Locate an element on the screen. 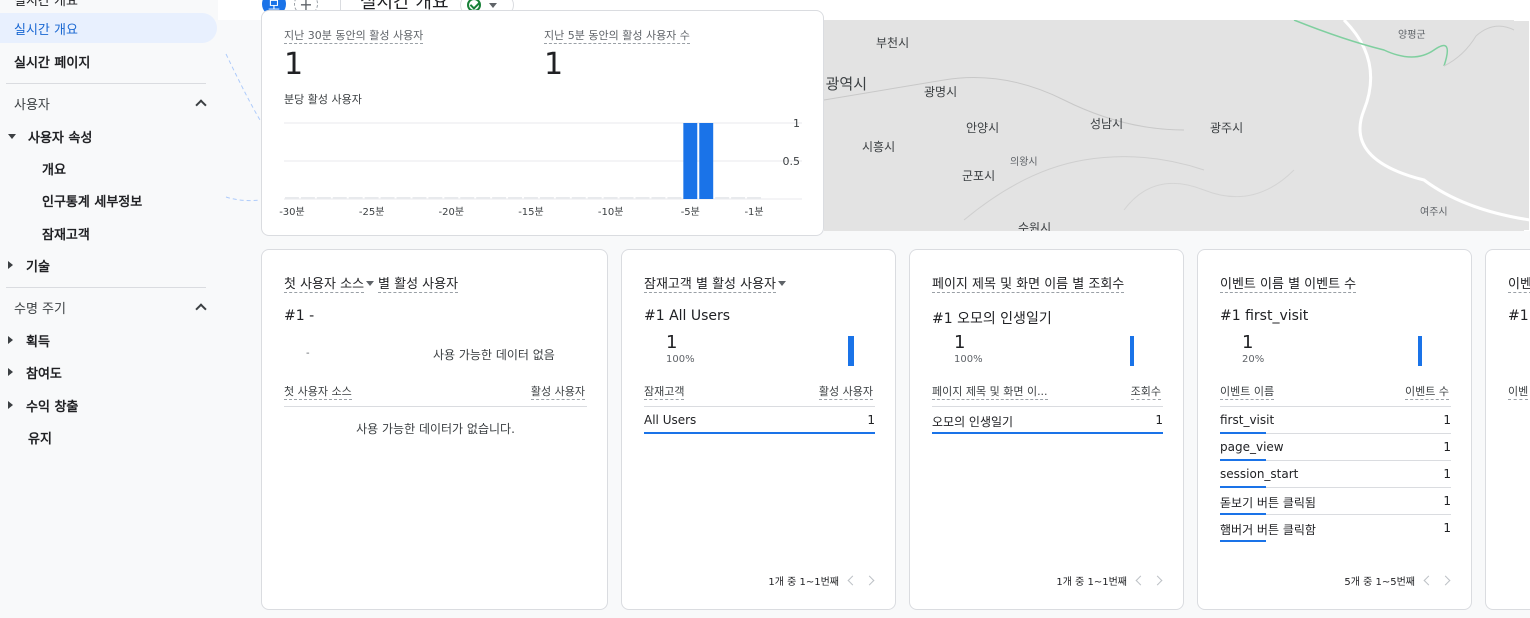  sidebar-item-demographics: 인구통계 세부정보 is located at coordinates (92, 200).